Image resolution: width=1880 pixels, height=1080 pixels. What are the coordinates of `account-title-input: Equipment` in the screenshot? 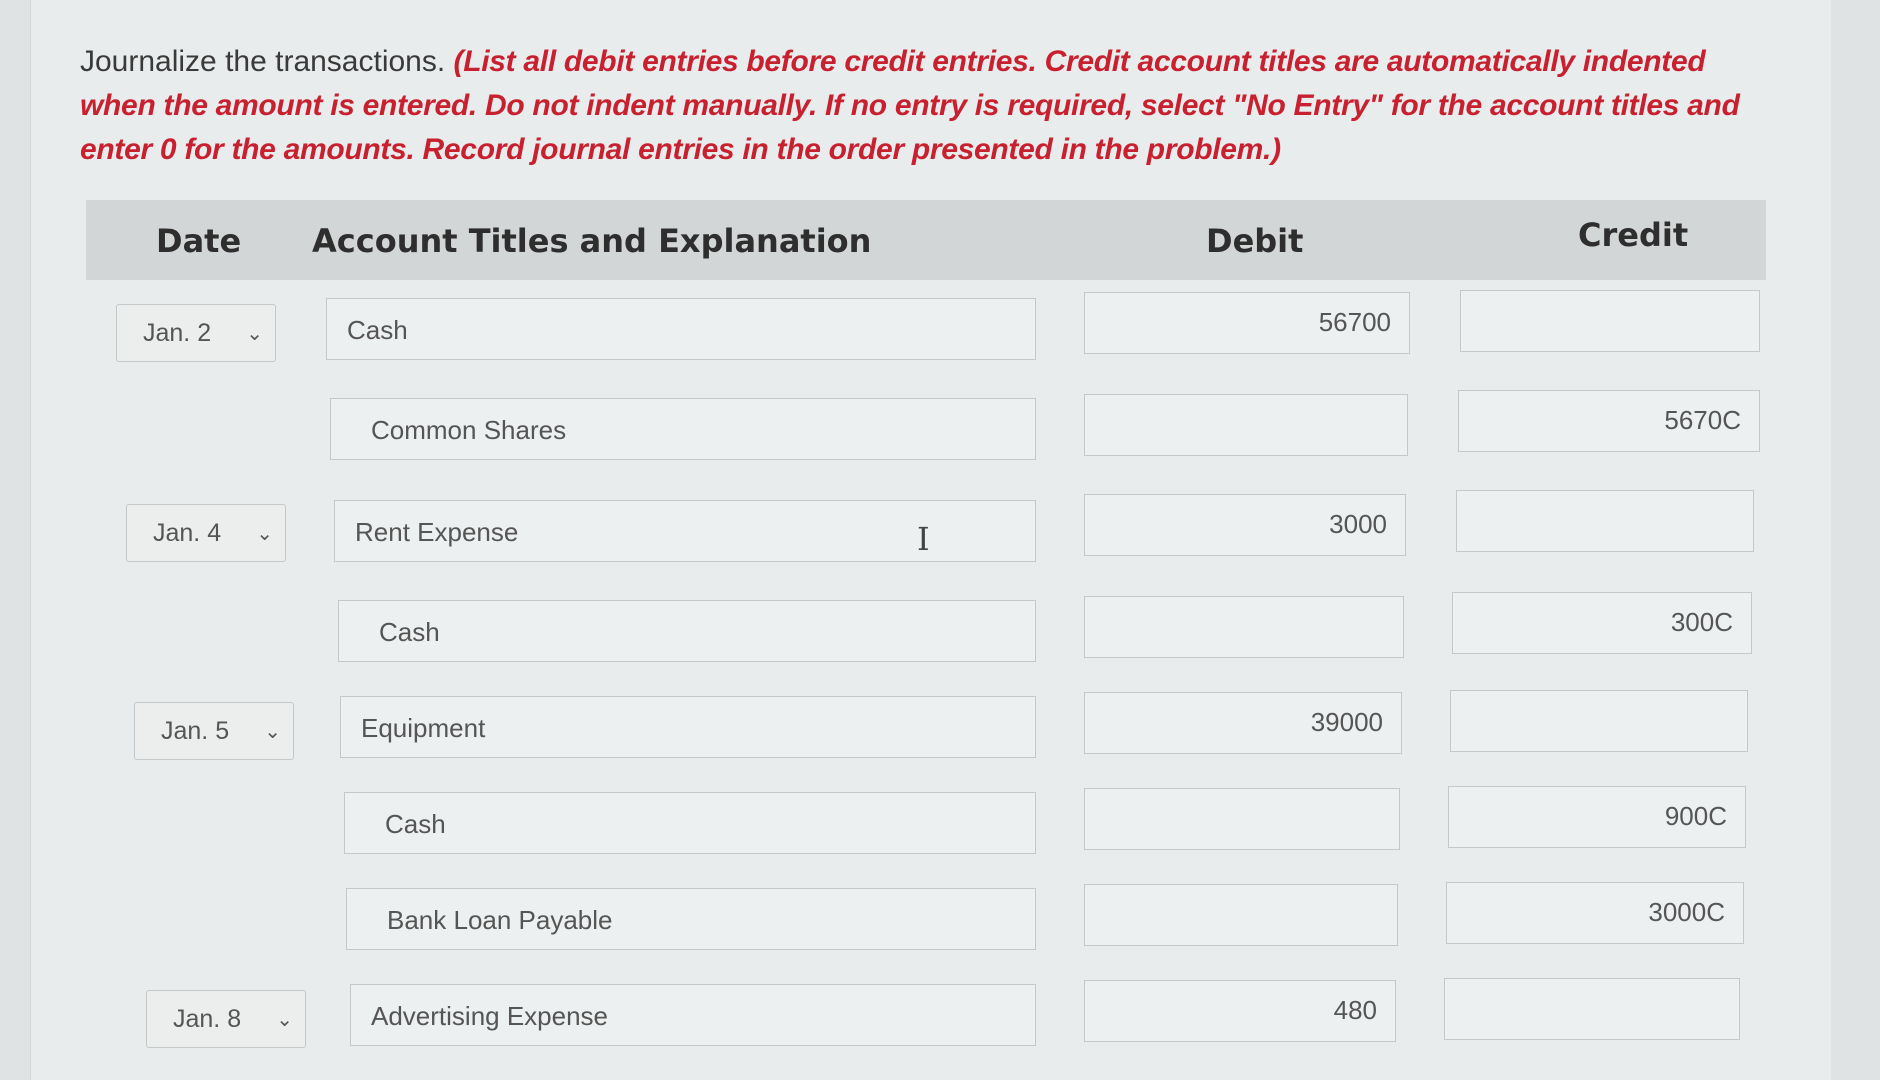 It's located at (688, 727).